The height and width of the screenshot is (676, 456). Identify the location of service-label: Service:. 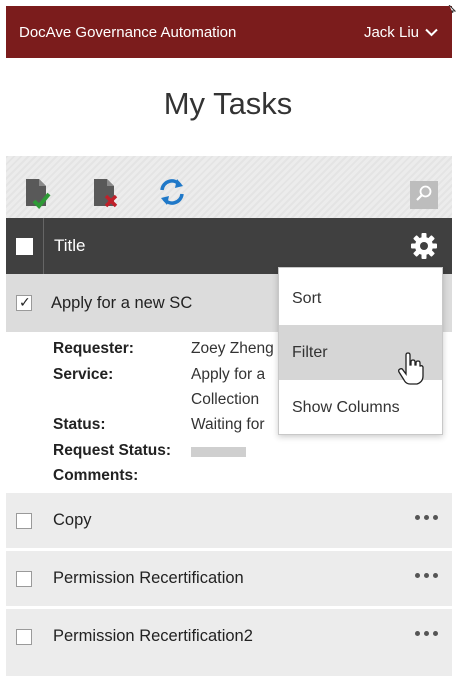
(83, 374).